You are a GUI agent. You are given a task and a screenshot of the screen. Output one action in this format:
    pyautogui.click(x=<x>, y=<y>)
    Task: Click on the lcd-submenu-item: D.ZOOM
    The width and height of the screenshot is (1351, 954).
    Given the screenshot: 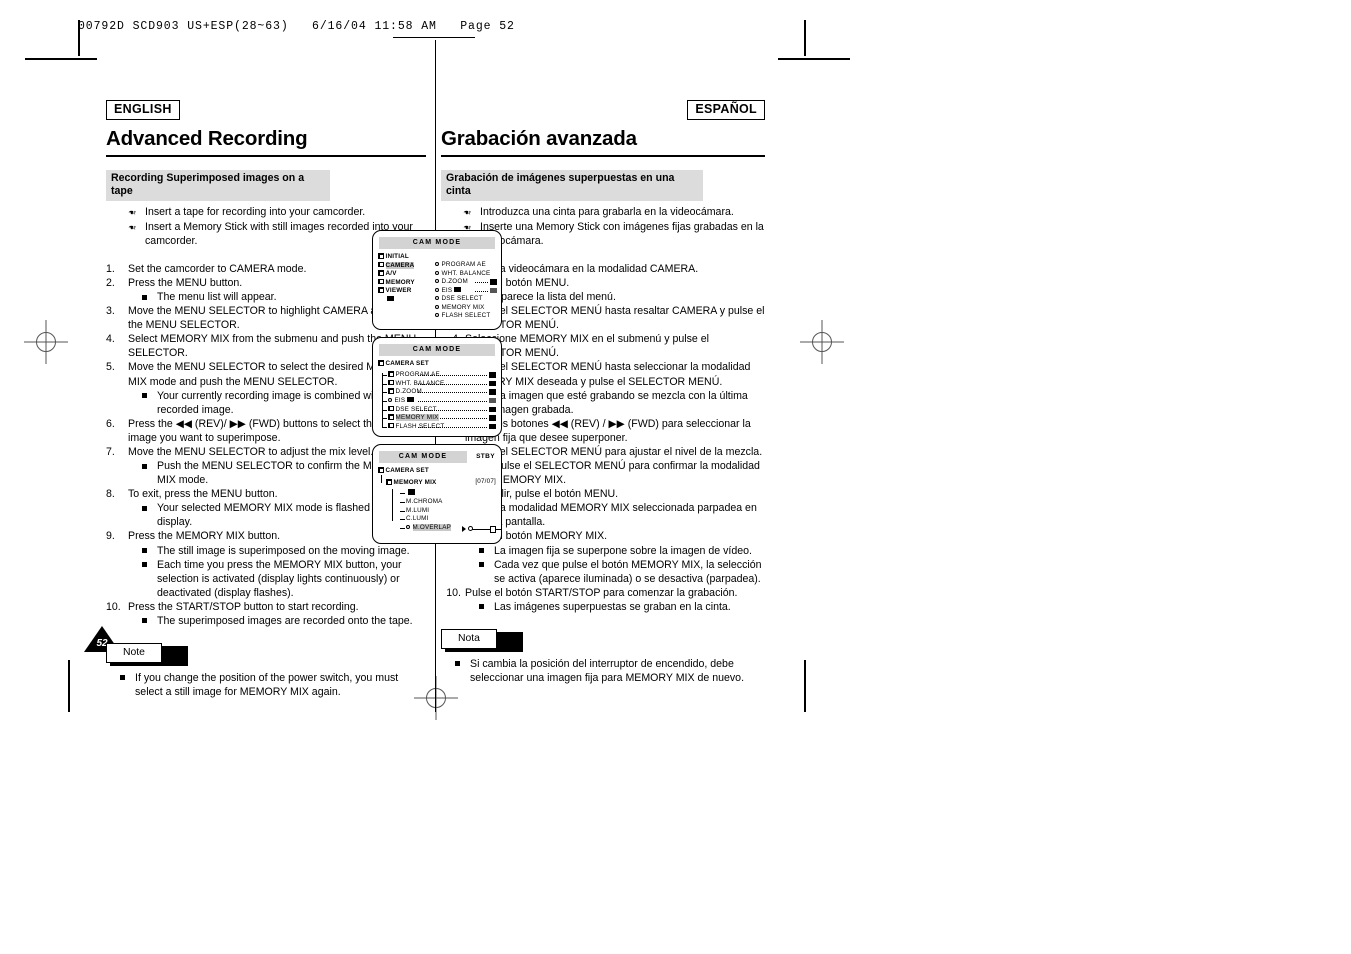 What is the action you would take?
    pyautogui.click(x=466, y=282)
    